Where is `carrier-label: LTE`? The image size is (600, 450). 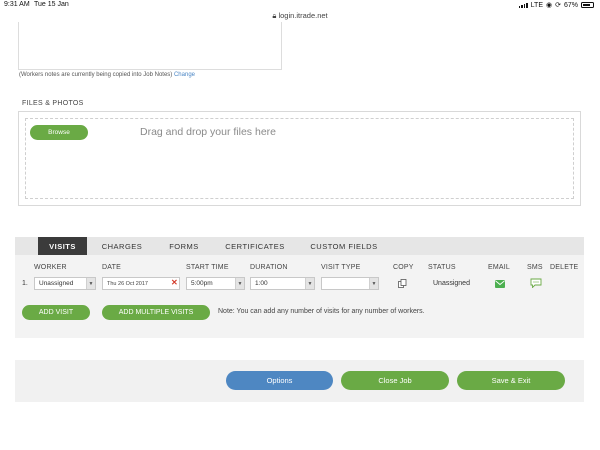
carrier-label: LTE is located at coordinates (536, 5).